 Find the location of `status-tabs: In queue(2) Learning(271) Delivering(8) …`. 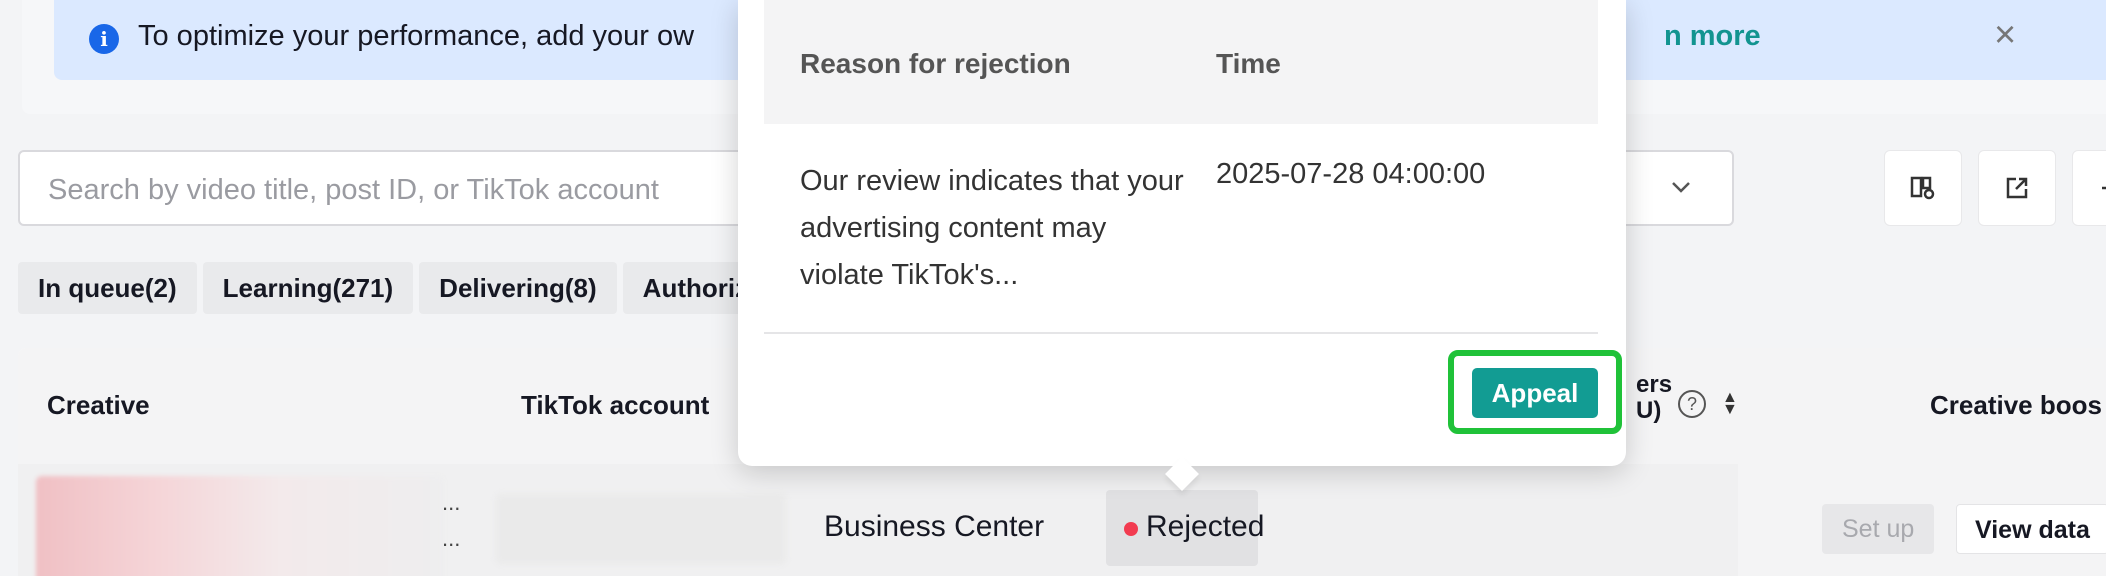

status-tabs: In queue(2) Learning(271) Delivering(8) … is located at coordinates (400, 288).